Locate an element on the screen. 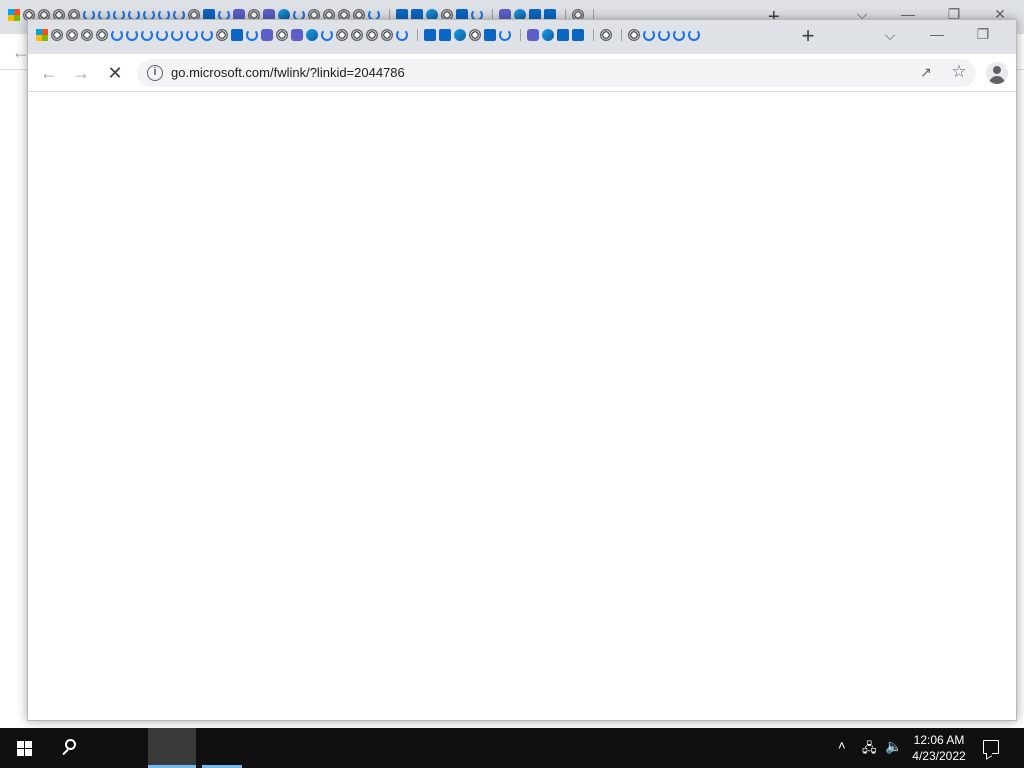 The width and height of the screenshot is (1024, 768). tray-chevron-icon: ˄ is located at coordinates (842, 745).